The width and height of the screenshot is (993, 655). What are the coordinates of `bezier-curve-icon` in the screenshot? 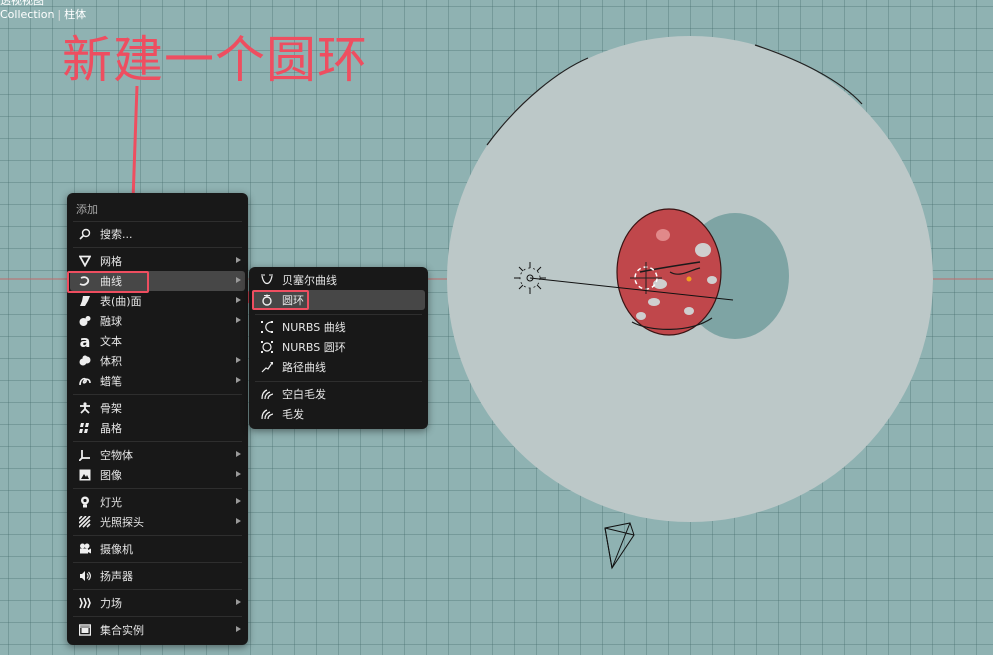 It's located at (267, 280).